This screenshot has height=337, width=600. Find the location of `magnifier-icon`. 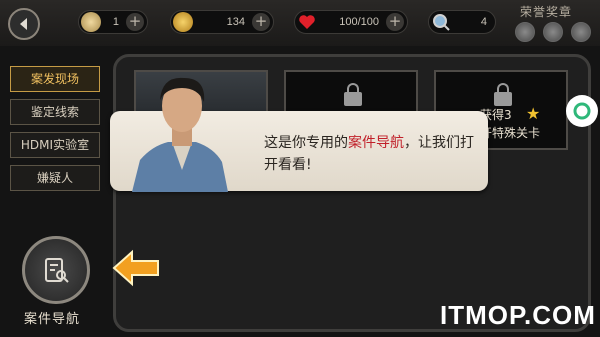

magnifier-icon is located at coordinates (441, 22).